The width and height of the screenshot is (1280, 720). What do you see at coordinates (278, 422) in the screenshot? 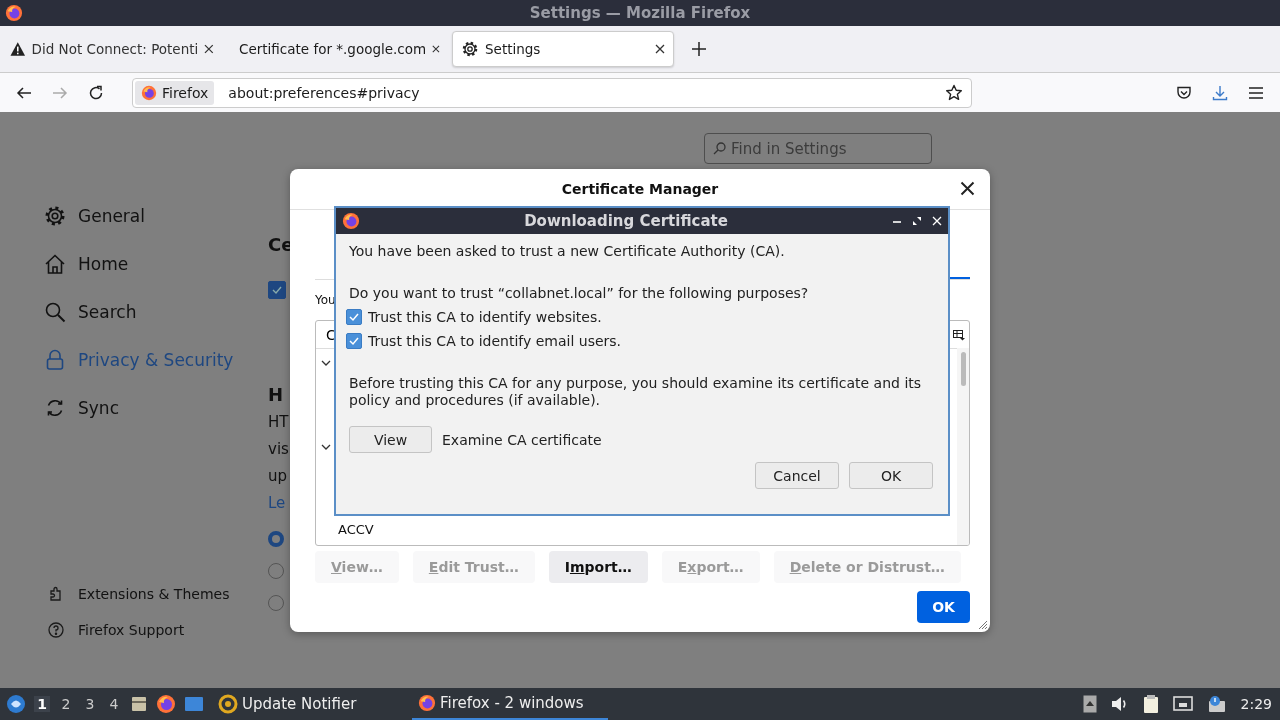
I see `description-text: HT` at bounding box center [278, 422].